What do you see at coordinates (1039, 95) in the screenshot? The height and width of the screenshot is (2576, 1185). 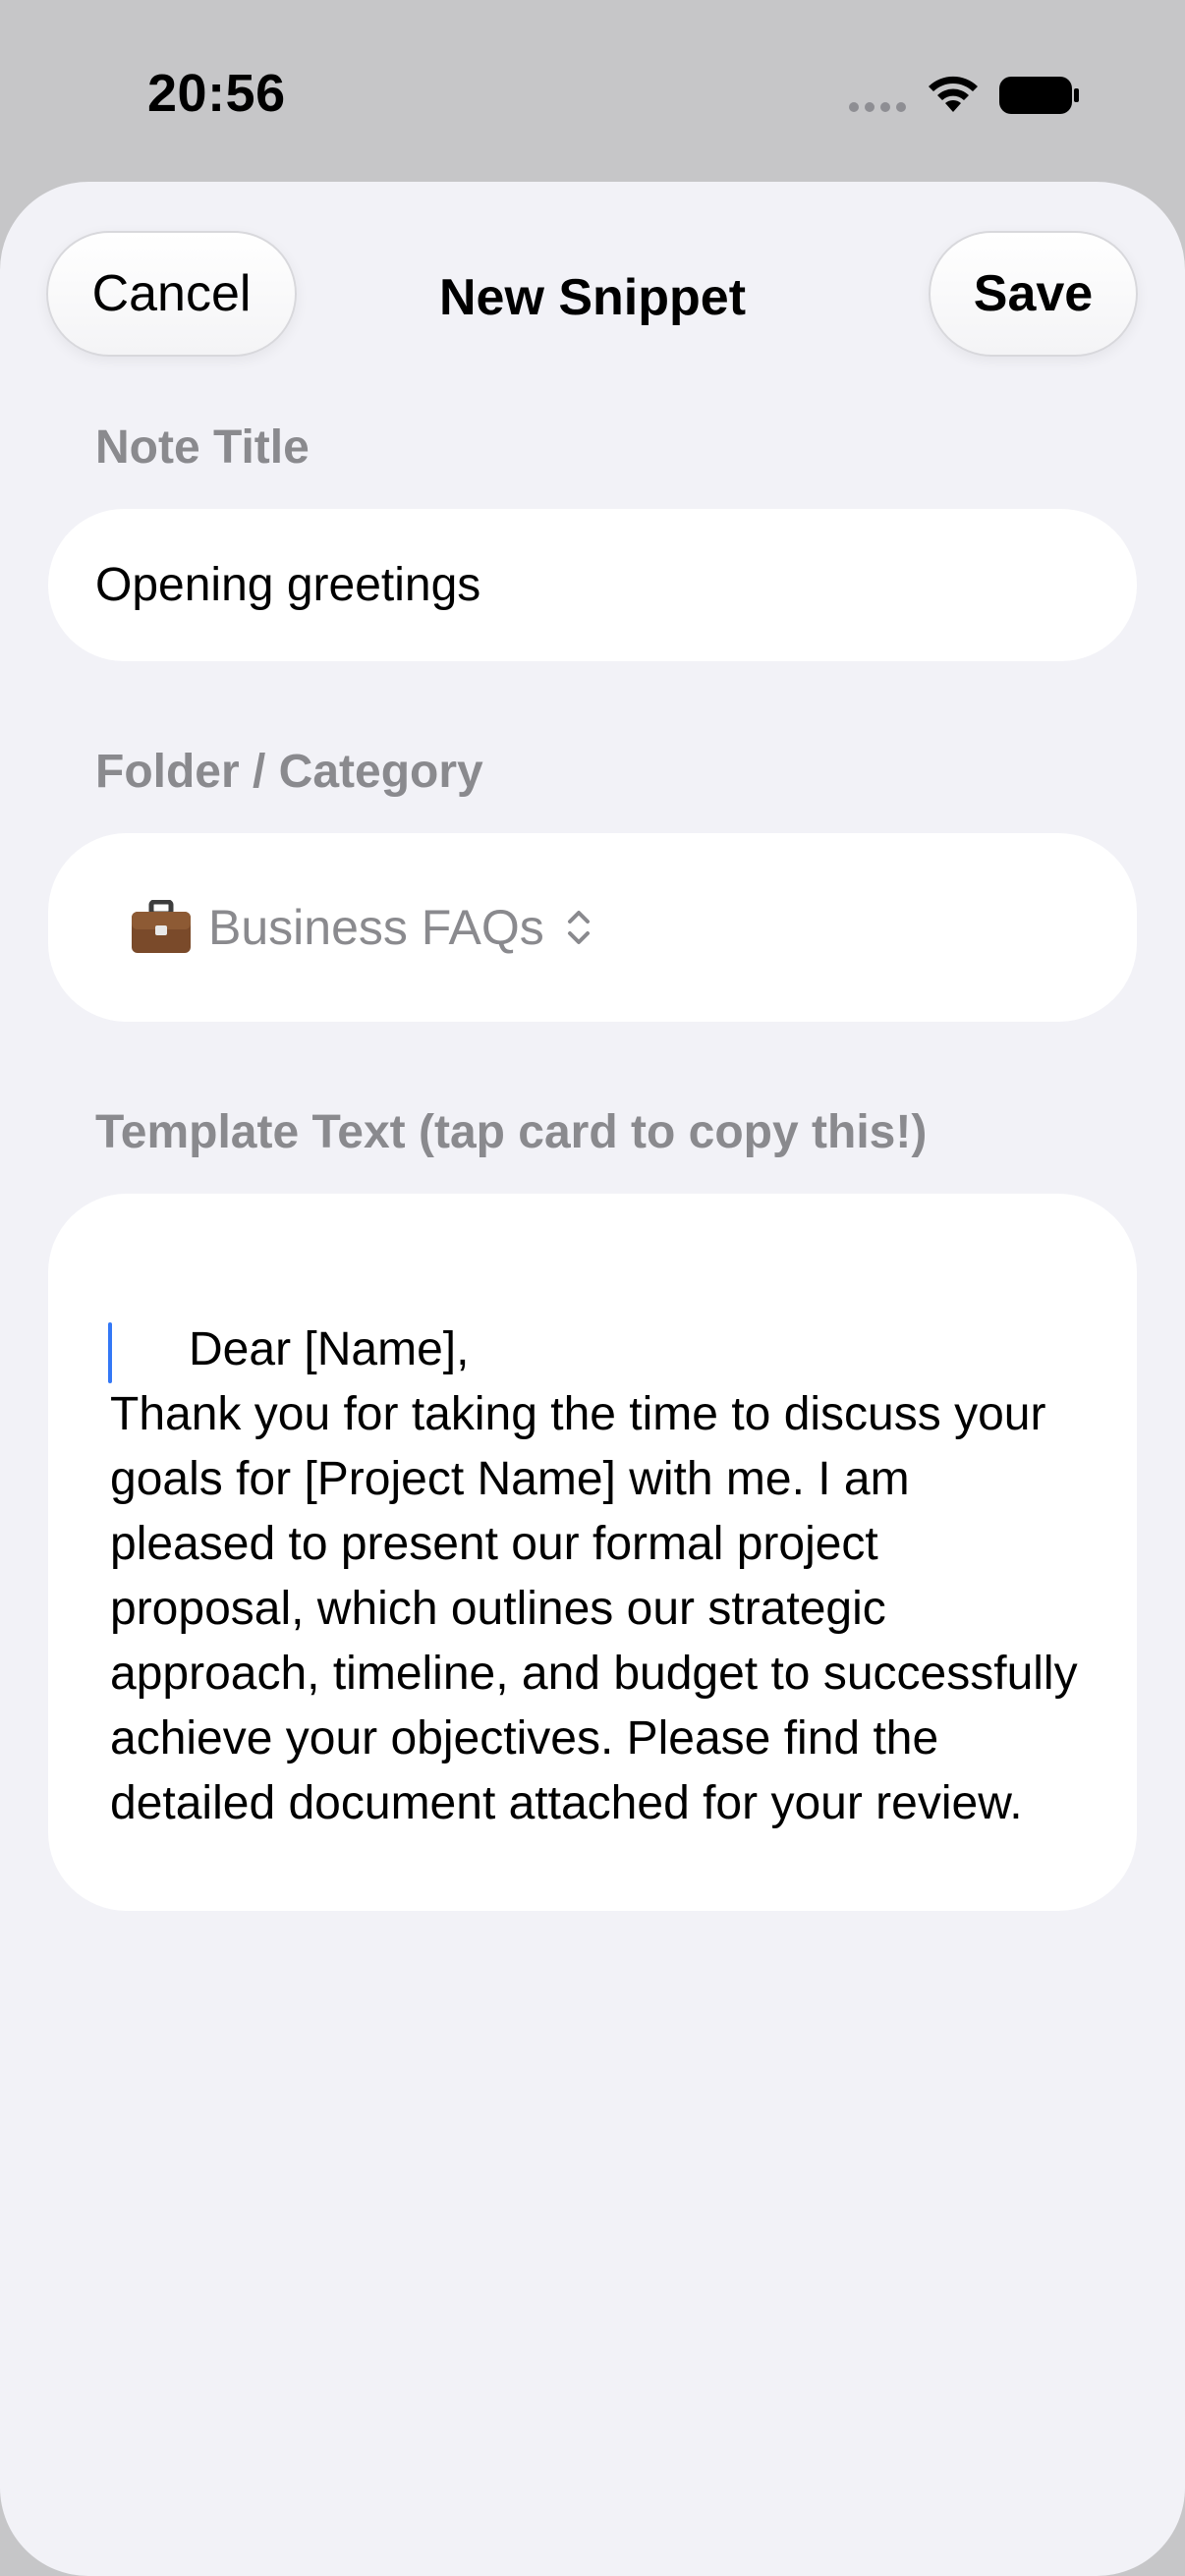 I see `battery-icon` at bounding box center [1039, 95].